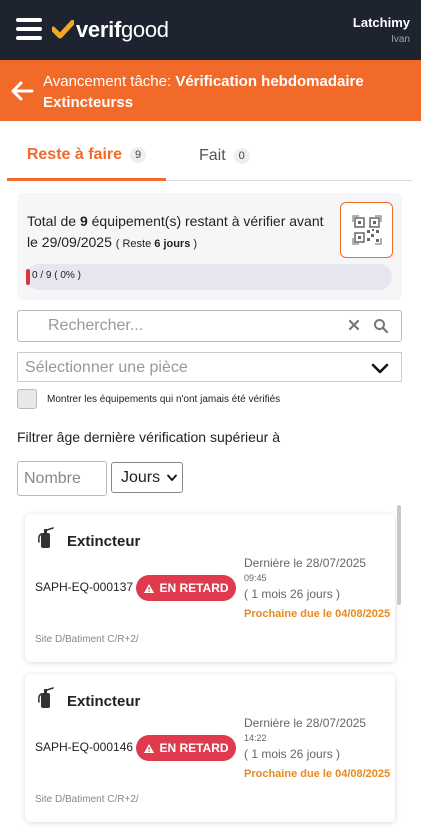 This screenshot has width=421, height=838. Describe the element at coordinates (241, 156) in the screenshot. I see `done-count-badge: 0` at that location.